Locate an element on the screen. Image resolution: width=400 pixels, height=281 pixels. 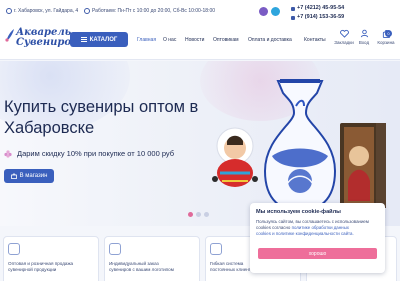
cart-count-badge: 0 is located at coordinates (388, 33).